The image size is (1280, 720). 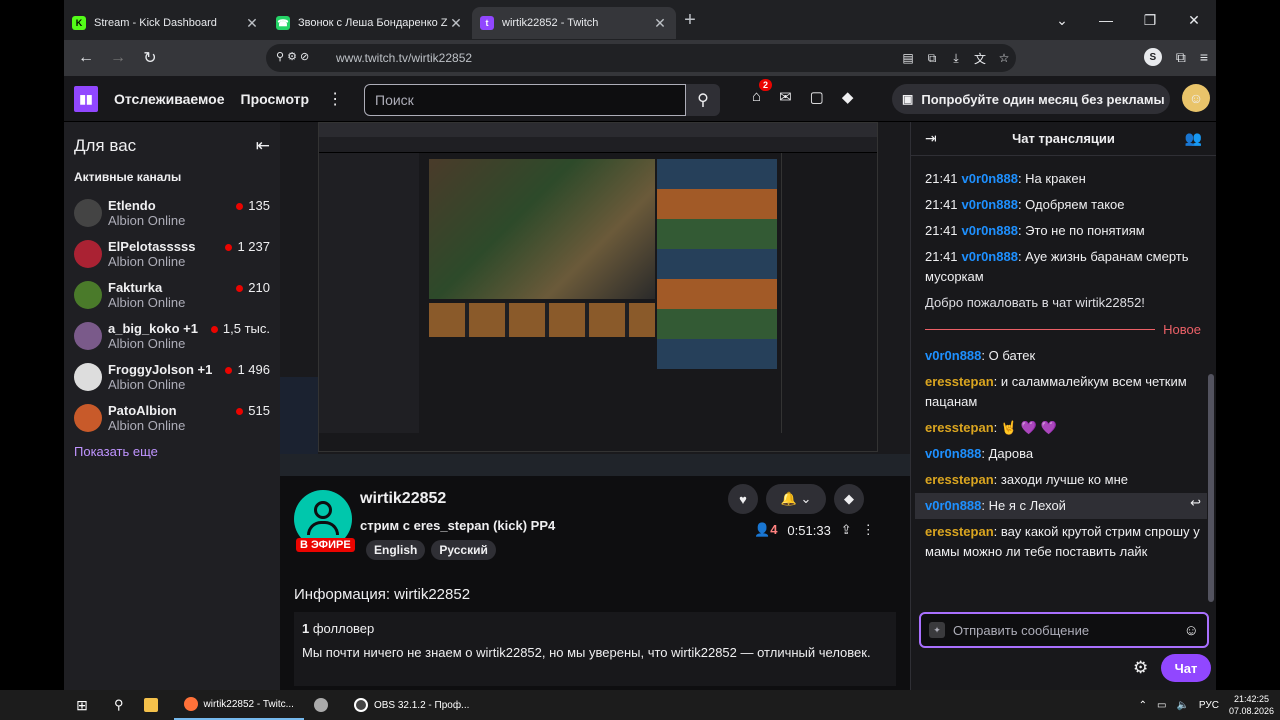 I want to click on scrollbar-thumb, so click(x=1211, y=488).